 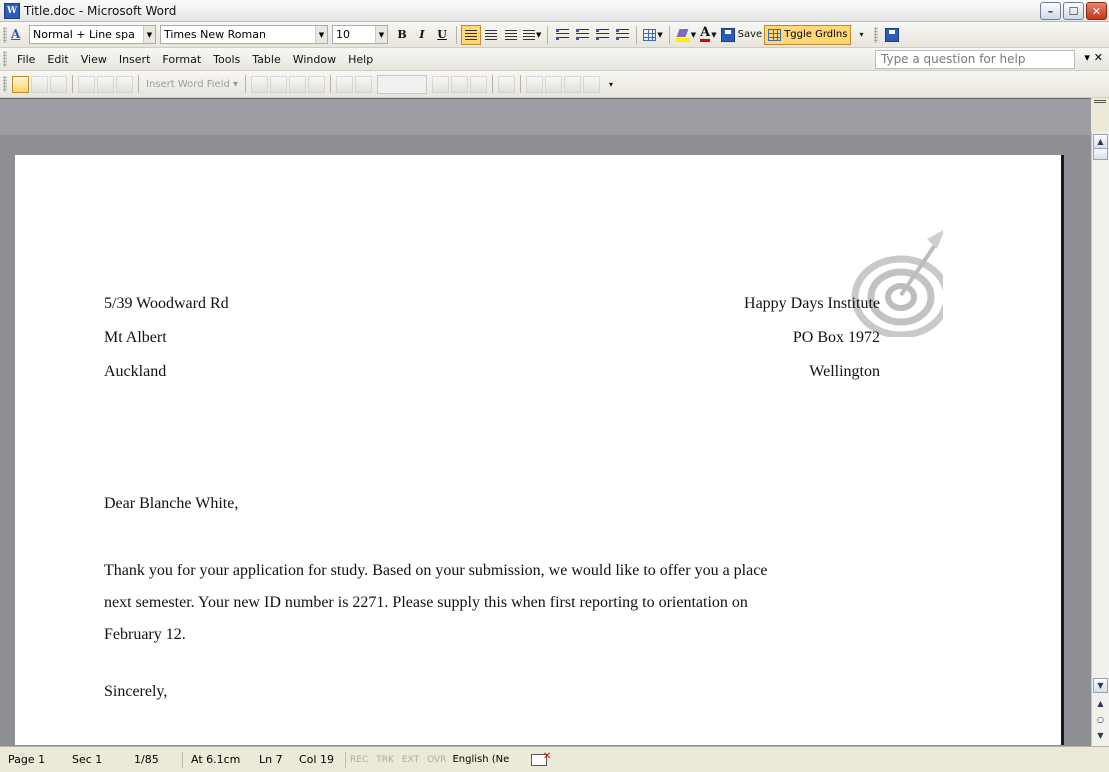 What do you see at coordinates (1100, 703) in the screenshot?
I see `previous-page-icon: ▲` at bounding box center [1100, 703].